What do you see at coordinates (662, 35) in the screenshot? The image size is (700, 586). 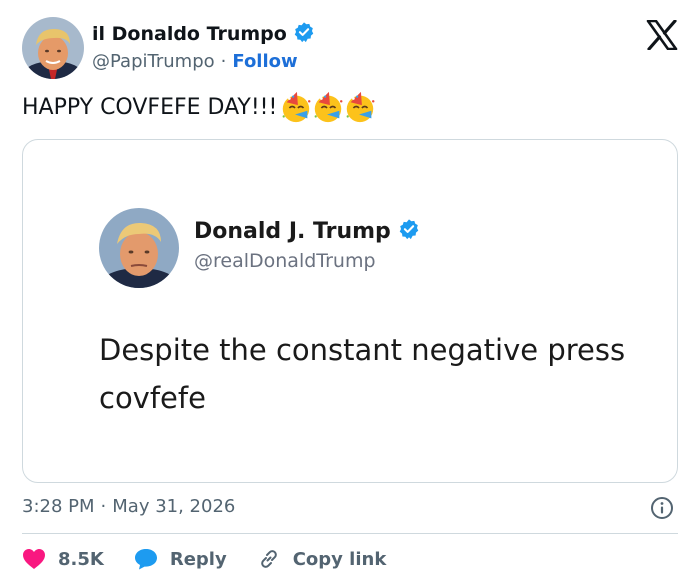 I see `x-logo-icon` at bounding box center [662, 35].